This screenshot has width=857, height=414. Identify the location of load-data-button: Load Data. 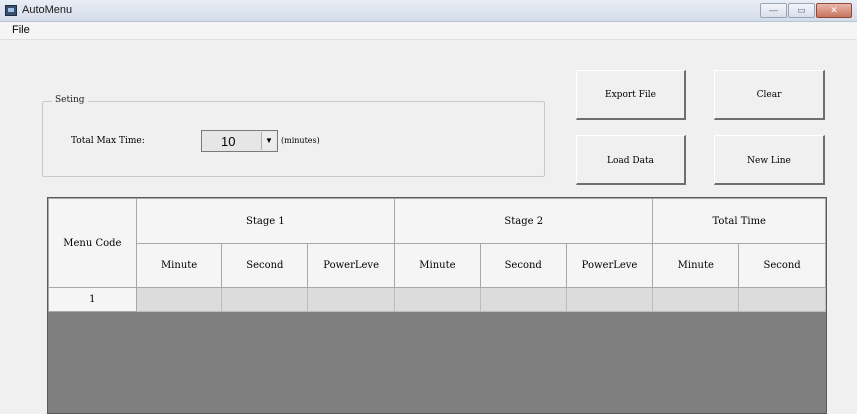
(631, 160).